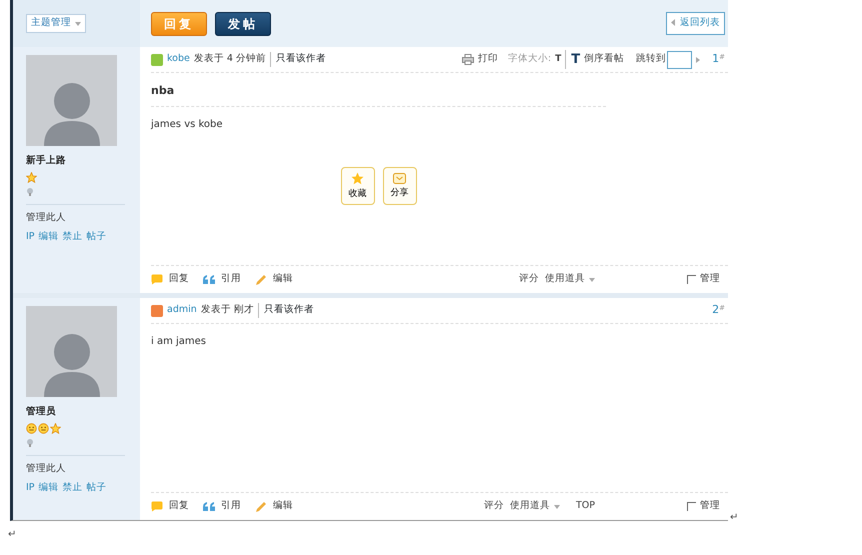 The image size is (862, 555). I want to click on printer-icon, so click(468, 59).